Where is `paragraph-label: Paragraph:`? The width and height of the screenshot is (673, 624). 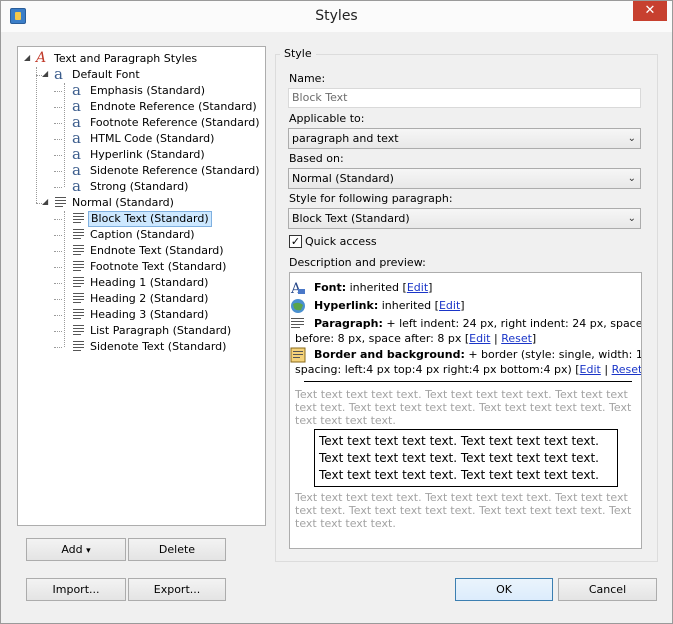
paragraph-label: Paragraph: is located at coordinates (348, 323).